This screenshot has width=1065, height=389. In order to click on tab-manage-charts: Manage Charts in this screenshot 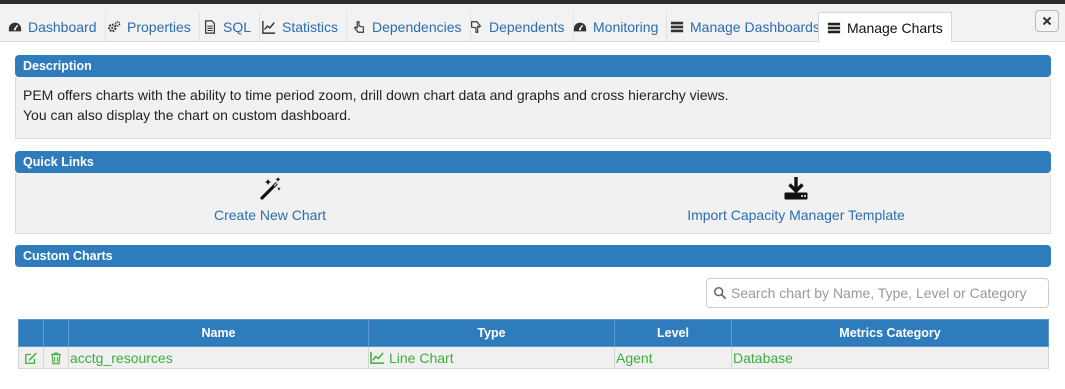, I will do `click(885, 27)`.